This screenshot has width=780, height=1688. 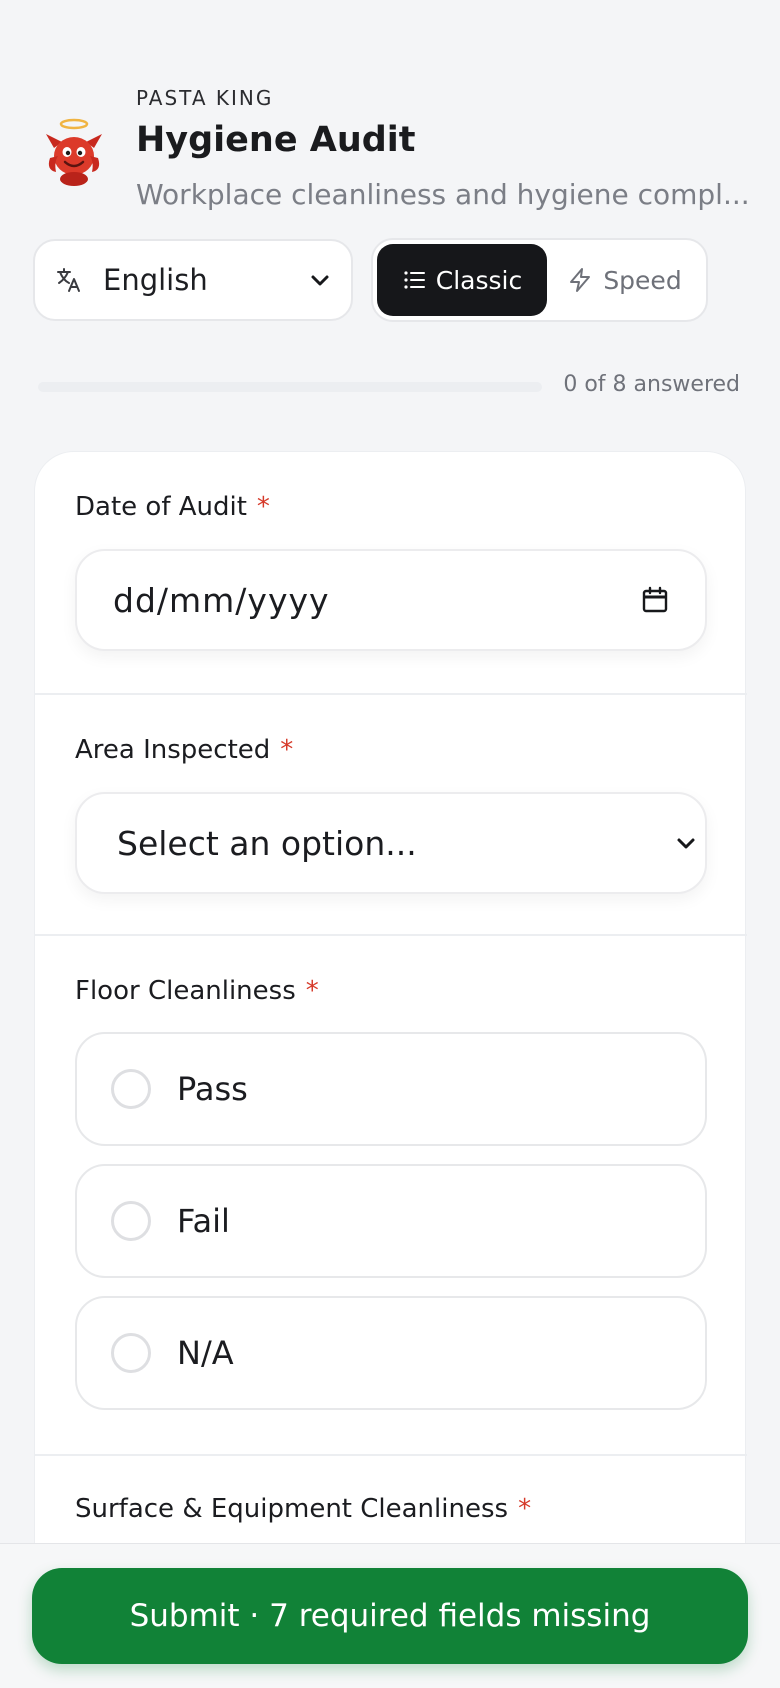 I want to click on mode-toggle: Classic Speed, so click(x=539, y=280).